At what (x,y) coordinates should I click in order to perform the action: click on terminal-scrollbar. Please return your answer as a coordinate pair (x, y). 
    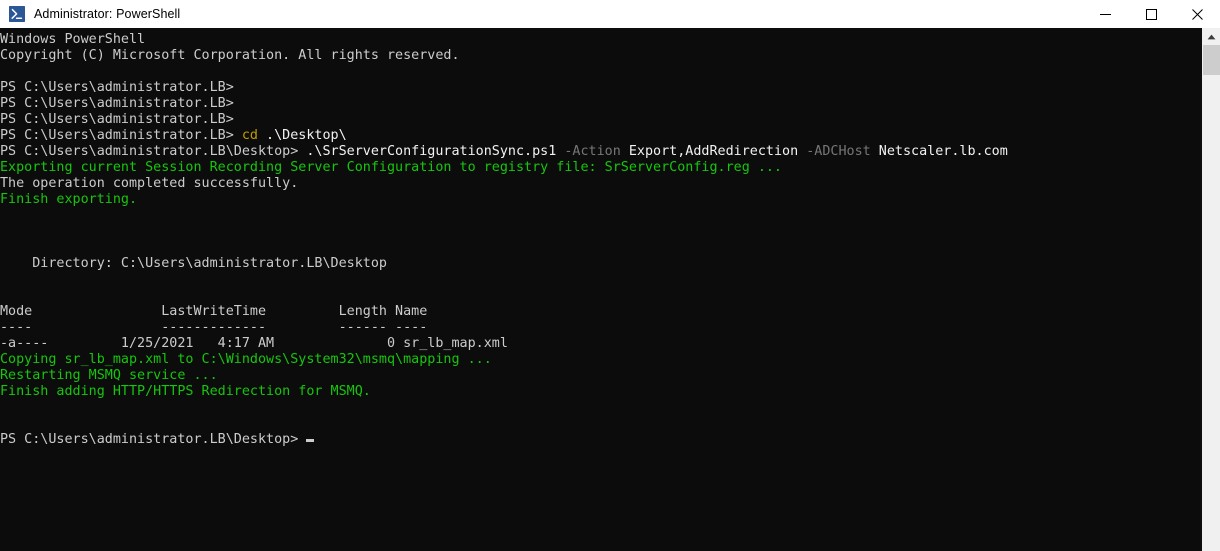
    Looking at the image, I should click on (1211, 289).